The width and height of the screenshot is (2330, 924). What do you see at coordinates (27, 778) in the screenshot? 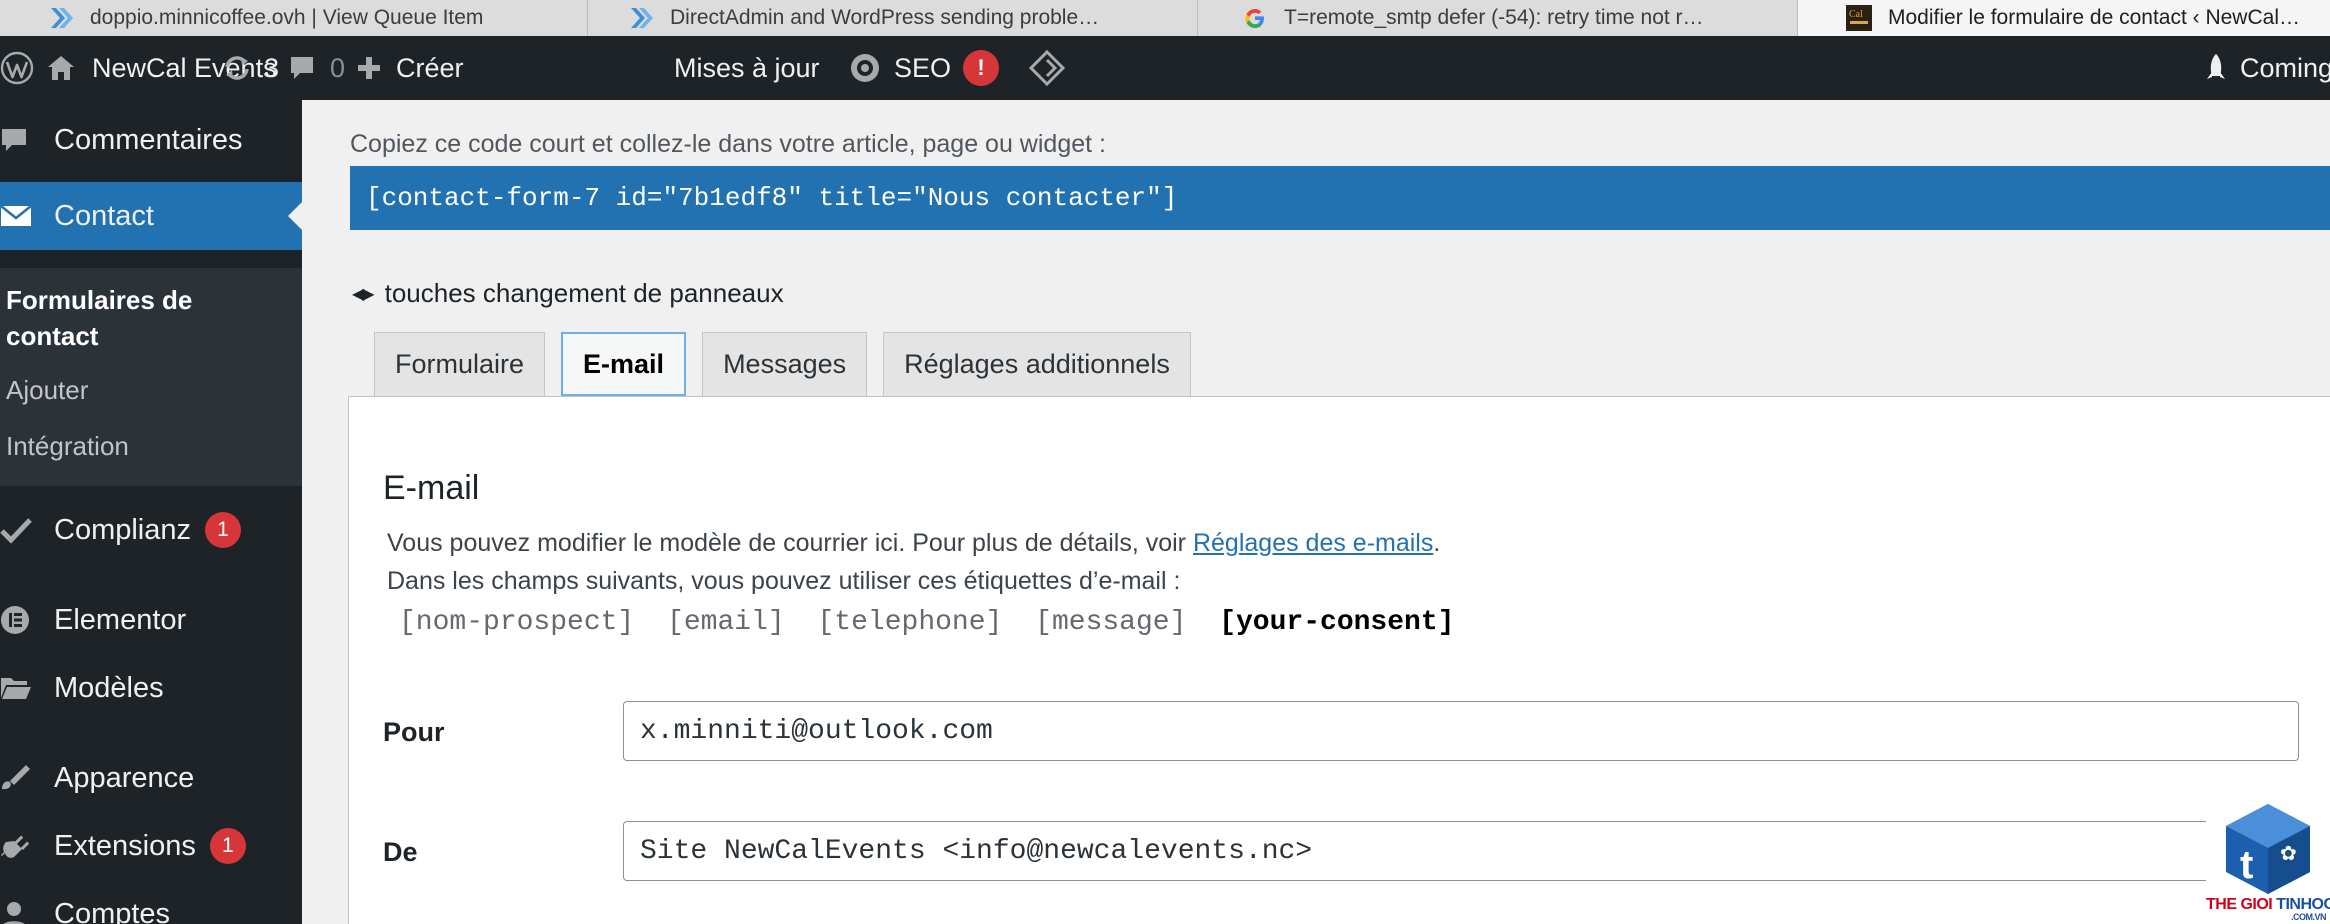
I see `paintbrush-icon` at bounding box center [27, 778].